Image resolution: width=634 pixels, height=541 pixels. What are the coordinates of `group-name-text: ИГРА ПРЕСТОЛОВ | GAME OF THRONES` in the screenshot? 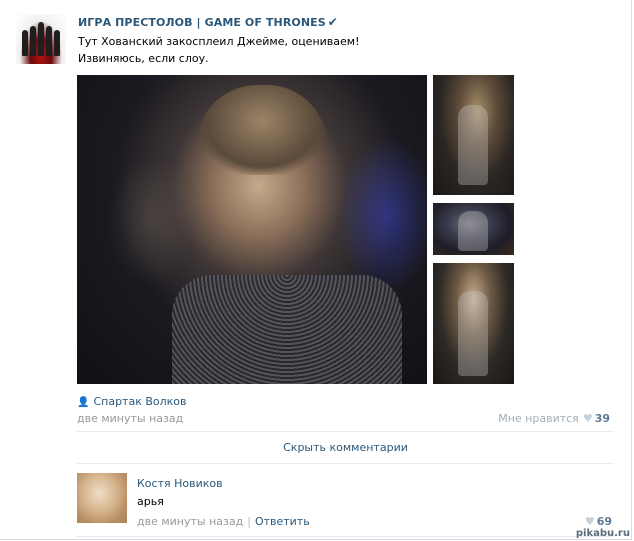 It's located at (202, 22).